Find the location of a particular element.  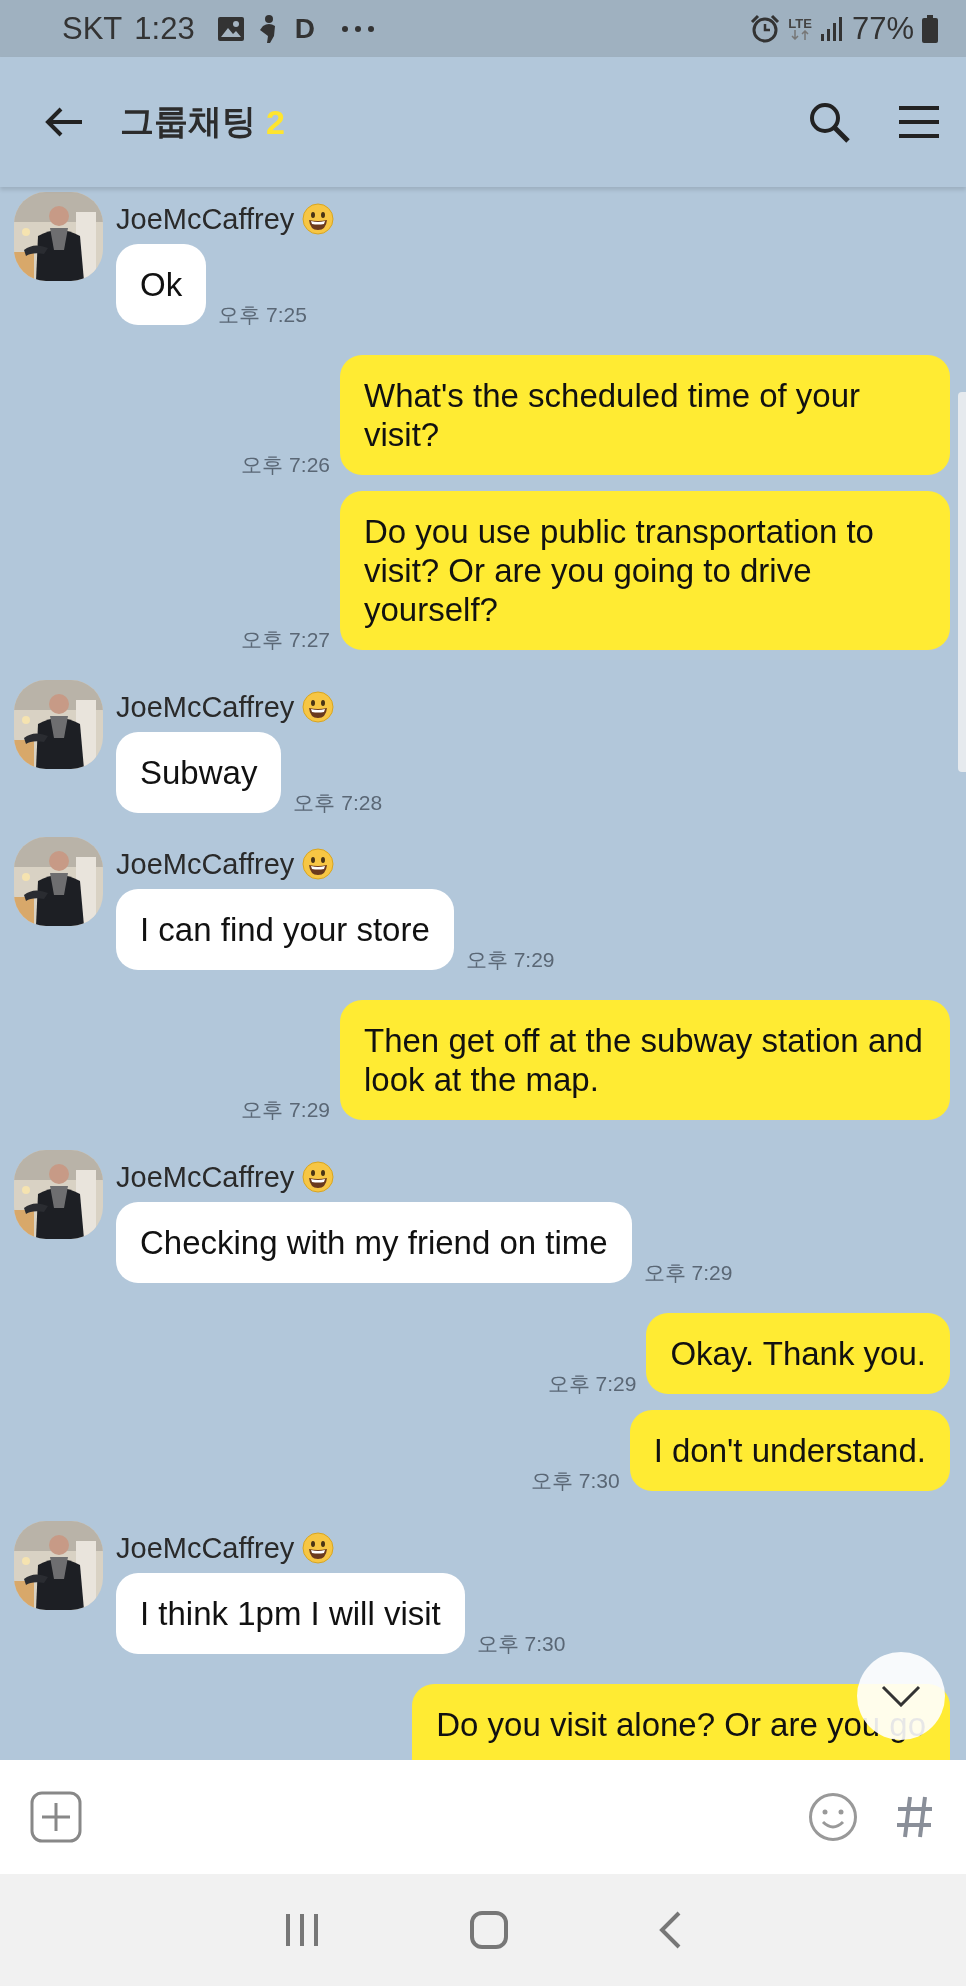

message-bubble: Subway is located at coordinates (199, 772).